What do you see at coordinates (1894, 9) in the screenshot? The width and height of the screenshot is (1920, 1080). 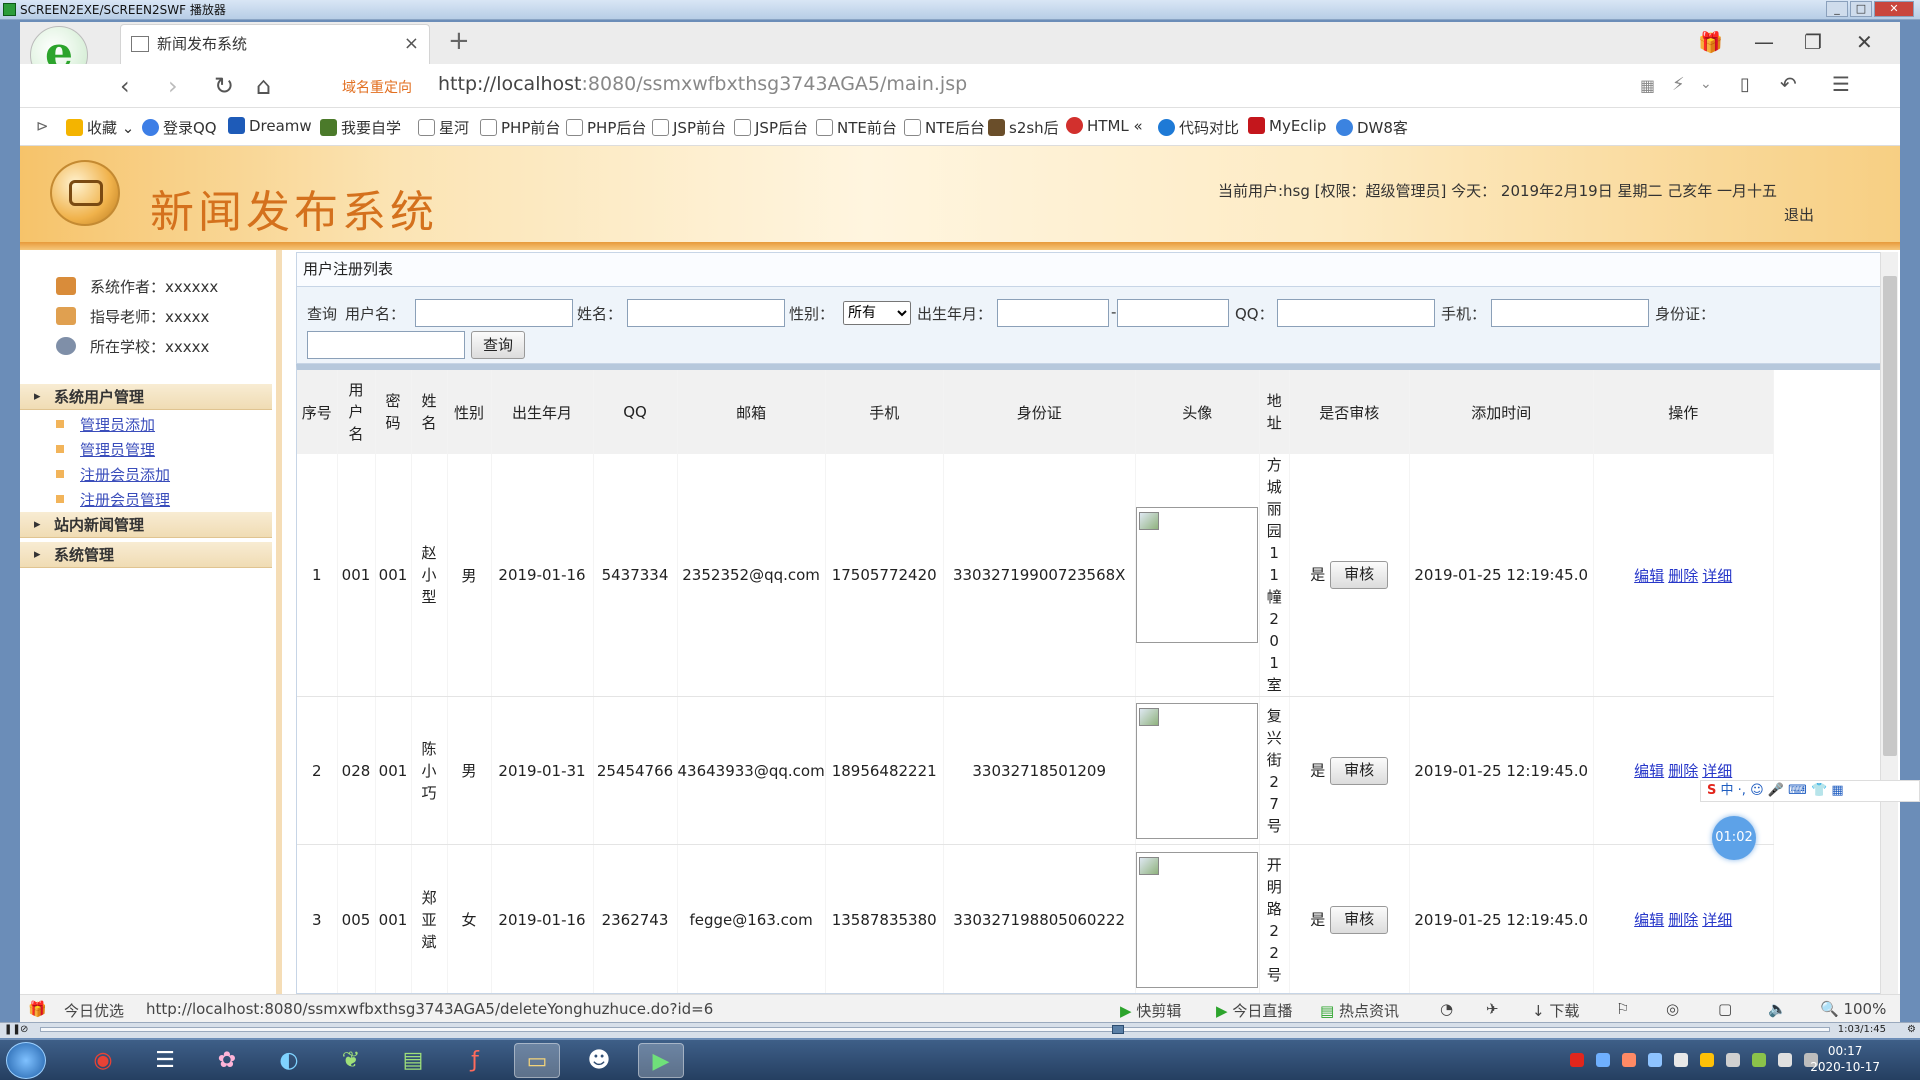 I see `player-close-button: ✕` at bounding box center [1894, 9].